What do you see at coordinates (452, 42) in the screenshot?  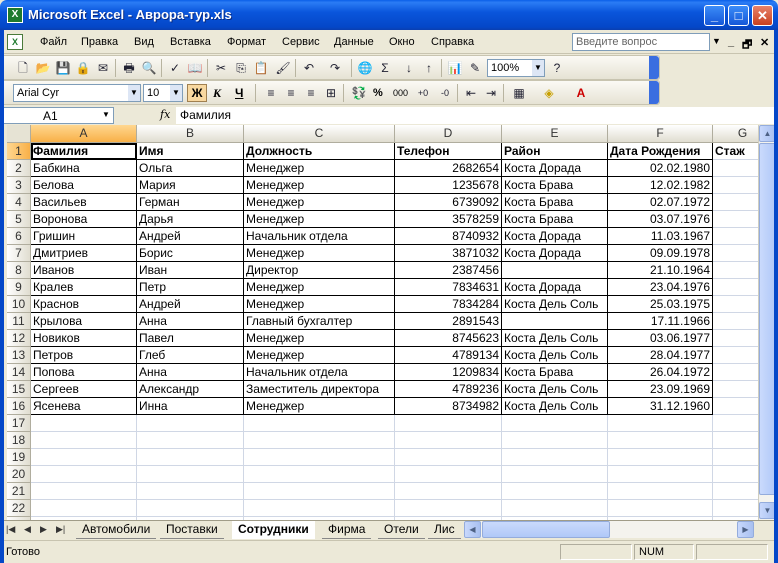 I see `menu-item: Справка` at bounding box center [452, 42].